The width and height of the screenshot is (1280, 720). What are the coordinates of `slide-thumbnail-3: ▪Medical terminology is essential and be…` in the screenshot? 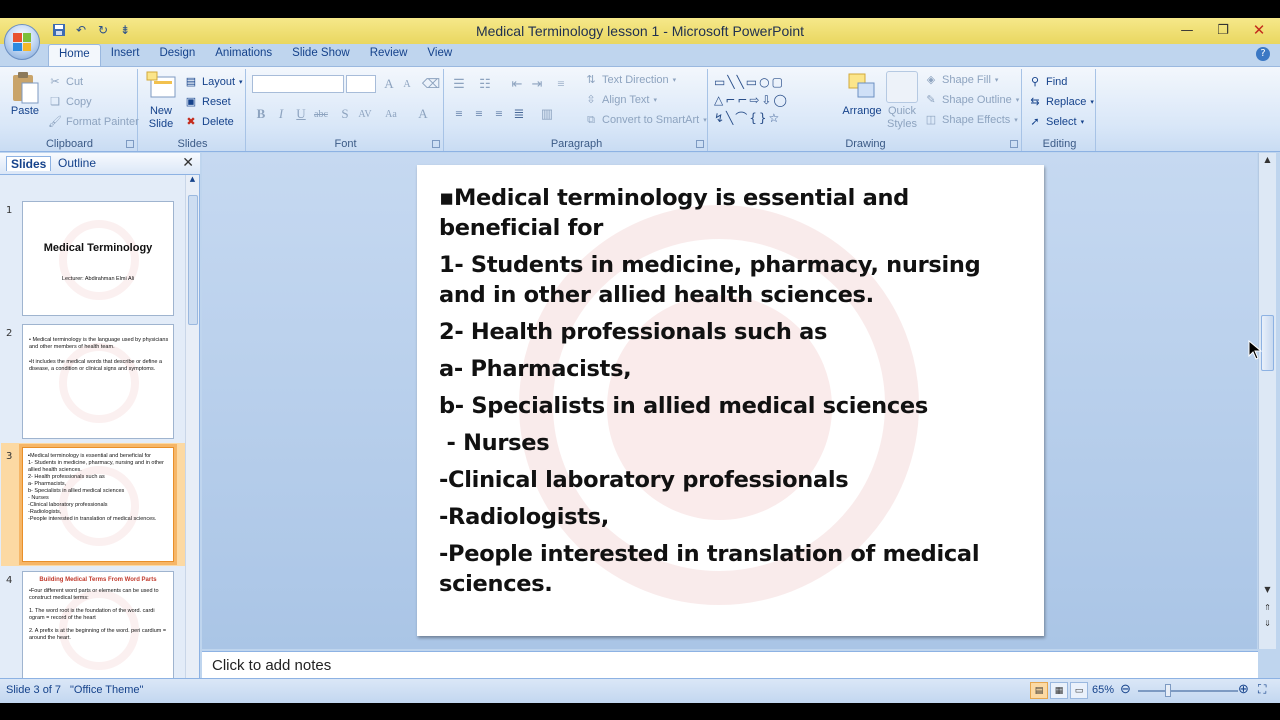 It's located at (98, 504).